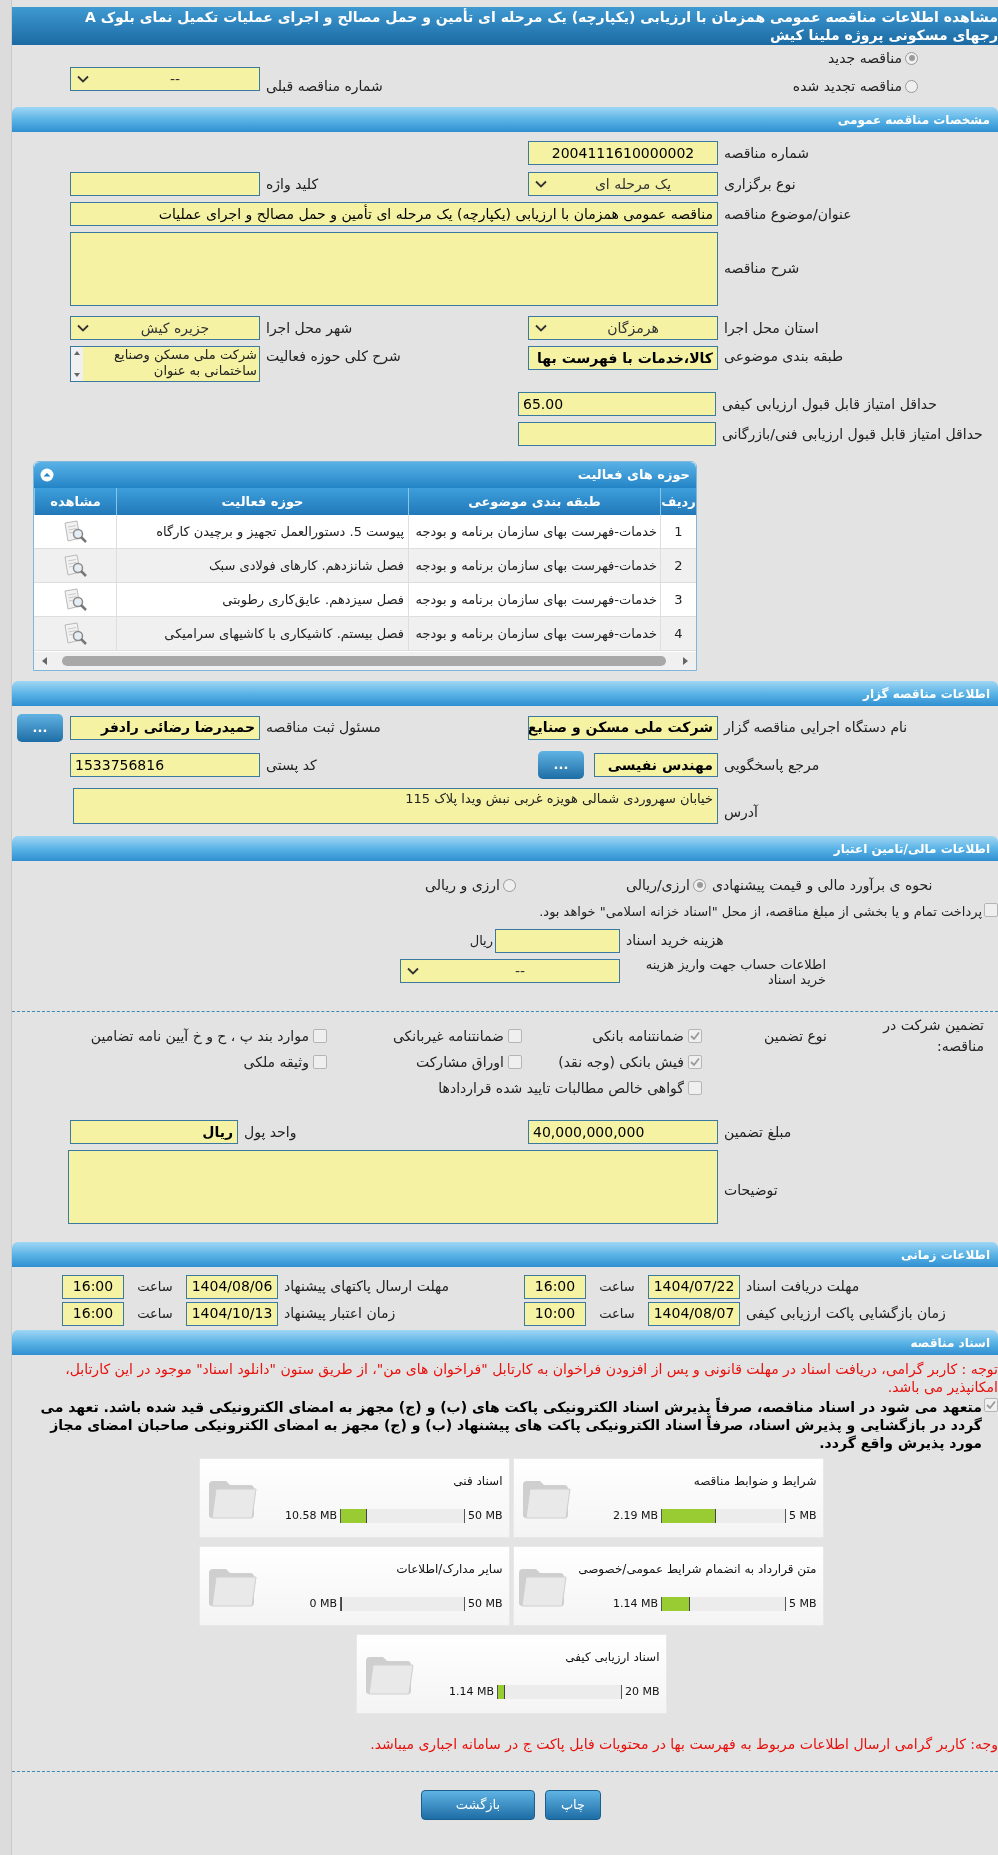  What do you see at coordinates (478, 1805) in the screenshot?
I see `action-button: بازگشت` at bounding box center [478, 1805].